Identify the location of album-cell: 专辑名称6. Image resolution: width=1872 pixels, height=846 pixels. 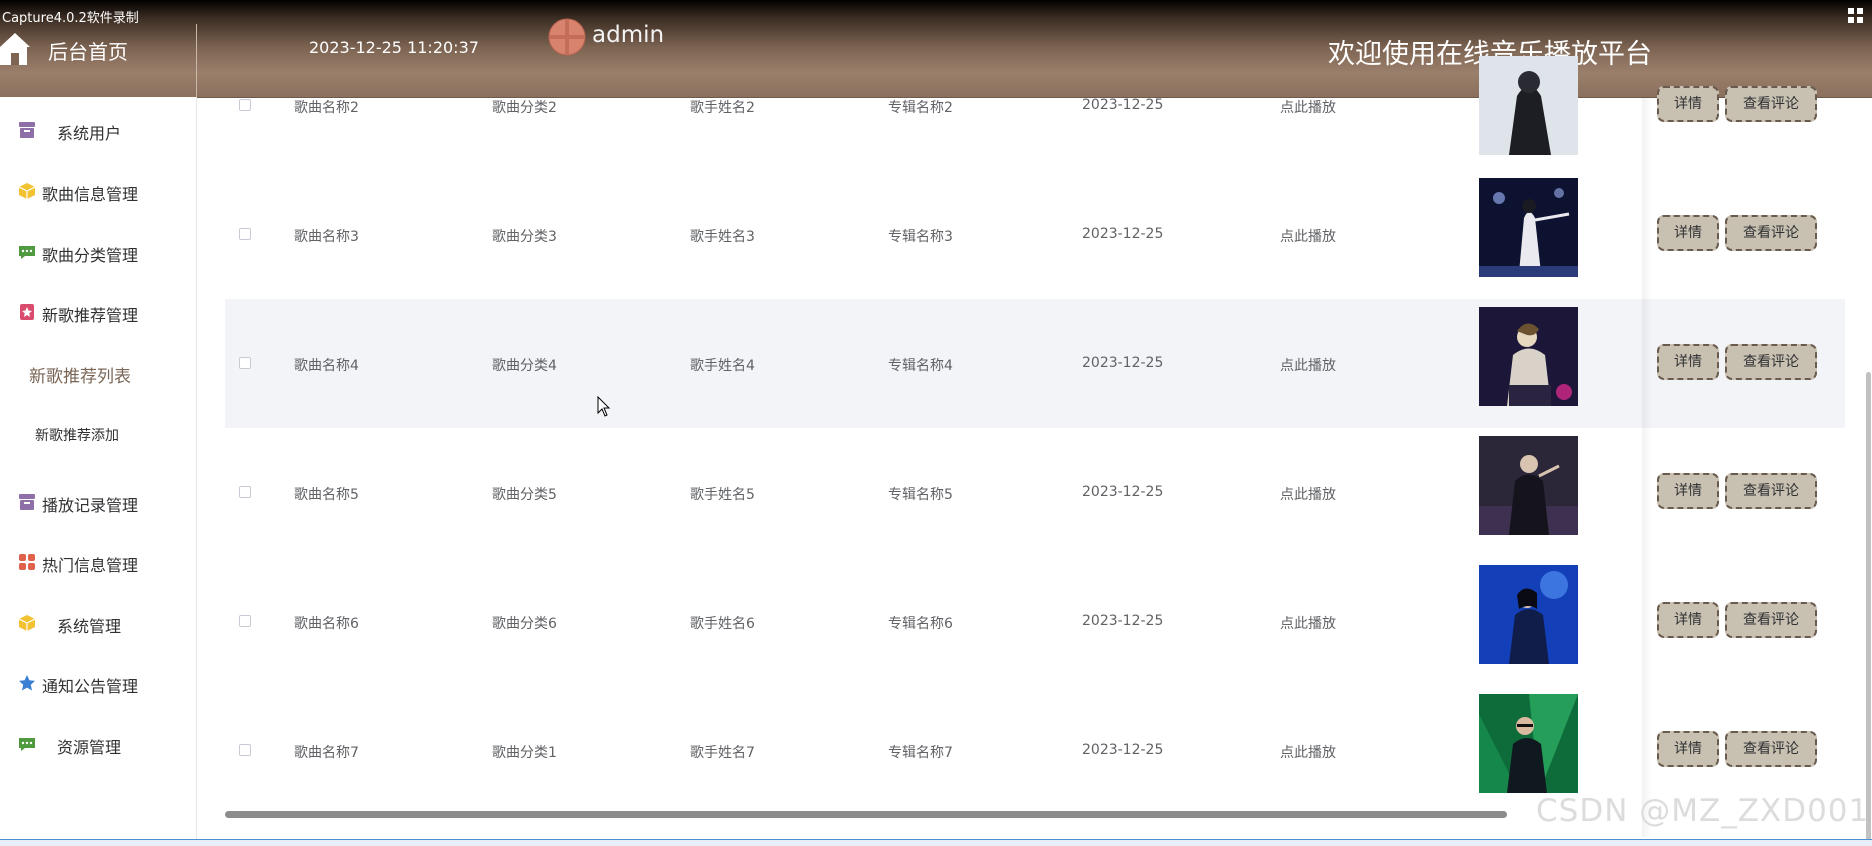
(920, 624).